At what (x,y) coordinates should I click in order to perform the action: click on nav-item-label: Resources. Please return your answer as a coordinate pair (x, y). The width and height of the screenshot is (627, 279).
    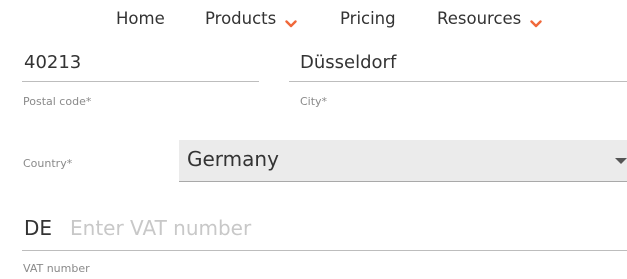
    Looking at the image, I should click on (479, 18).